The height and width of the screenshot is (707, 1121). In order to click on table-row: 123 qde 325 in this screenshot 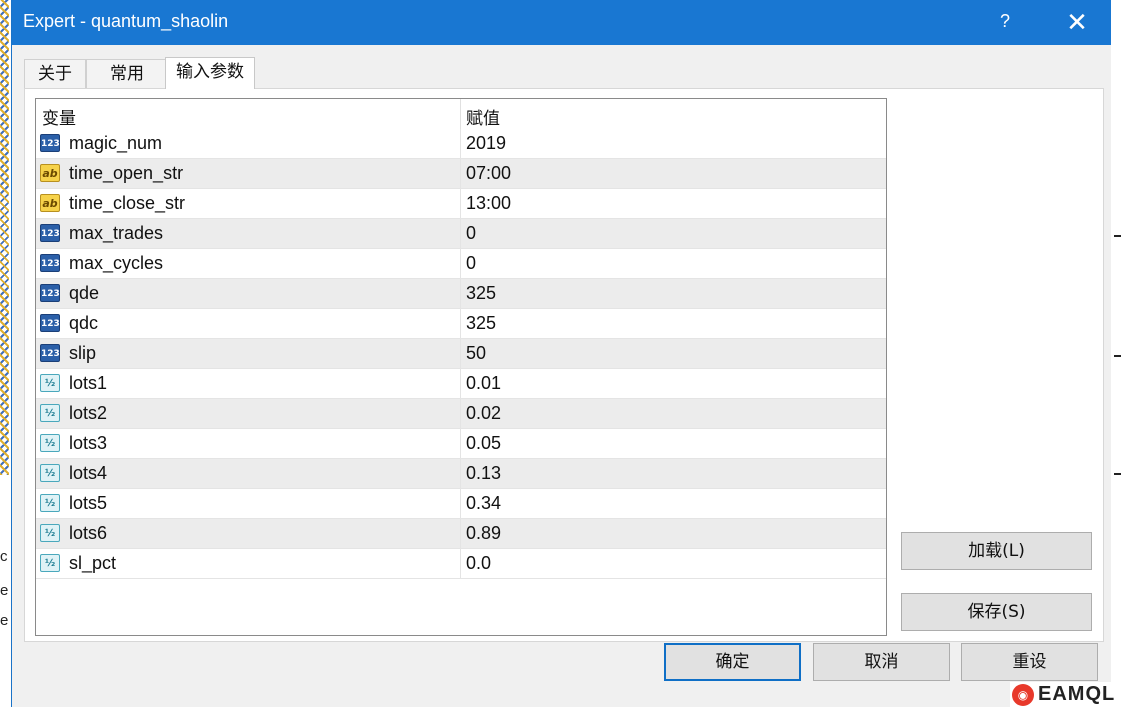, I will do `click(461, 294)`.